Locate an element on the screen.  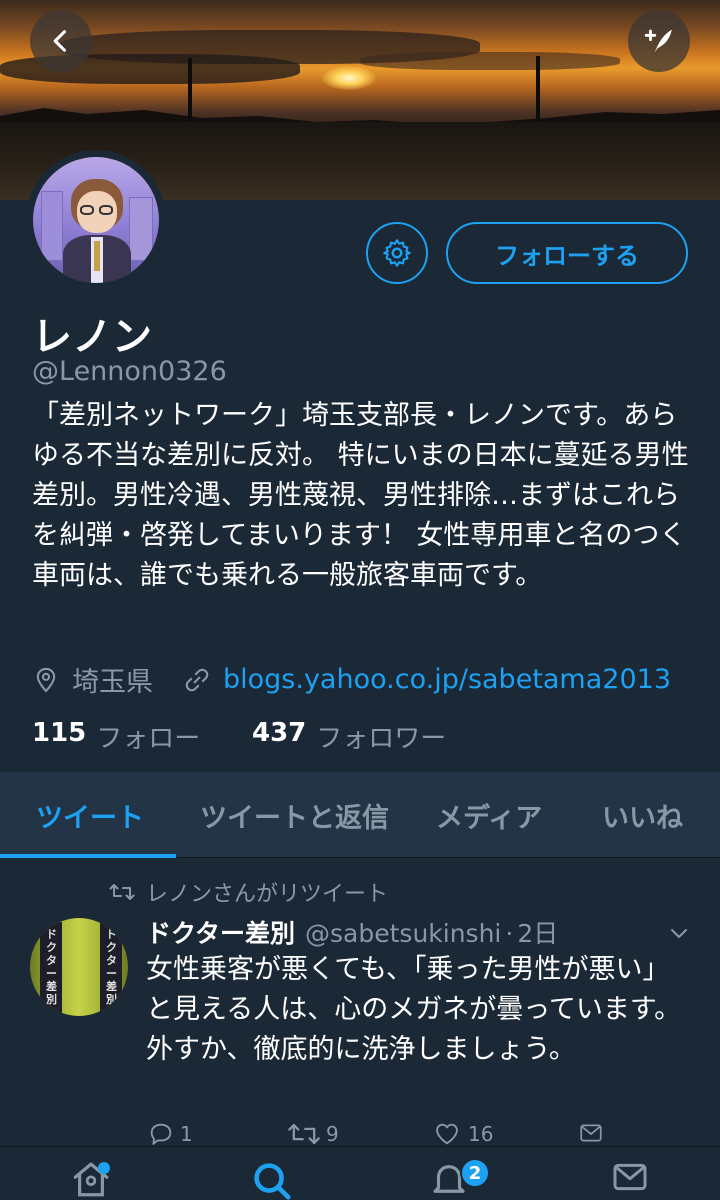
profile-tabs: ツイート ツイートと返信 メディア いいね is located at coordinates (360, 815).